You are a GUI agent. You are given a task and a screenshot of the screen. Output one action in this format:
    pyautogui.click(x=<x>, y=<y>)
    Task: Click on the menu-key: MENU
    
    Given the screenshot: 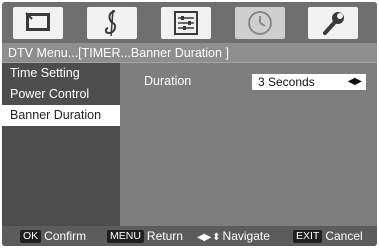 What is the action you would take?
    pyautogui.click(x=125, y=236)
    